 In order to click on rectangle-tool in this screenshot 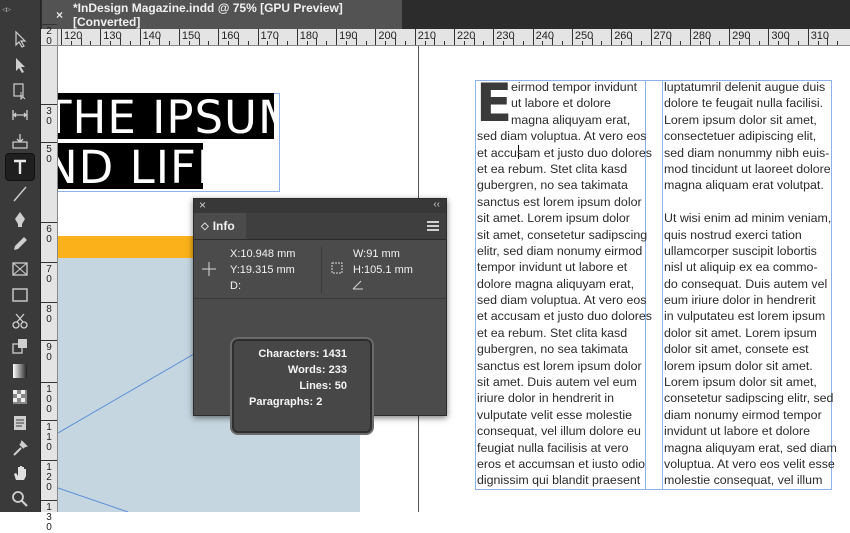, I will do `click(20, 295)`.